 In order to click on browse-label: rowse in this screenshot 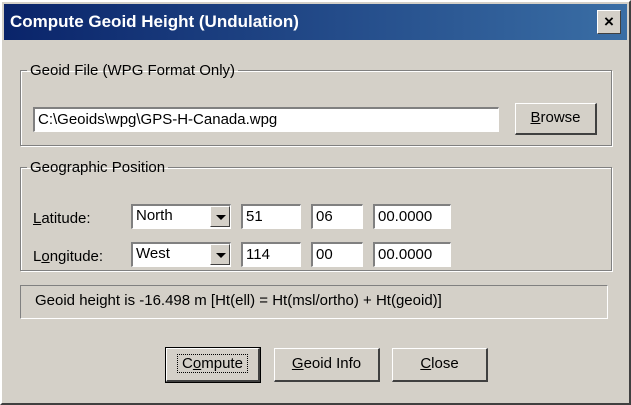, I will do `click(560, 117)`.